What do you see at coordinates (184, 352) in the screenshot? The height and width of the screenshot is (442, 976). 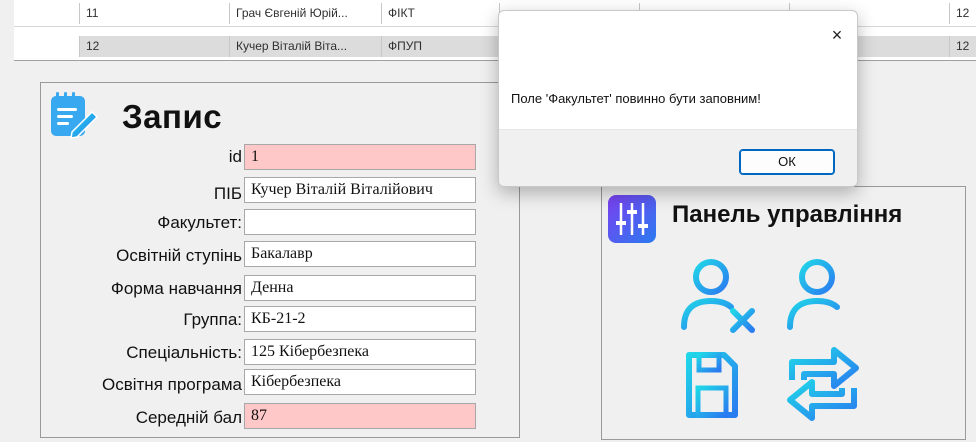 I see `label-specialty: Спеціальність:` at bounding box center [184, 352].